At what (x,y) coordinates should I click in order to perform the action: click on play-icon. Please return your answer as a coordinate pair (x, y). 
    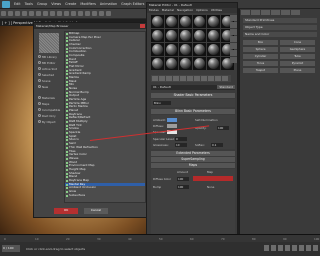
    Looking at the image, I should click on (280, 248).